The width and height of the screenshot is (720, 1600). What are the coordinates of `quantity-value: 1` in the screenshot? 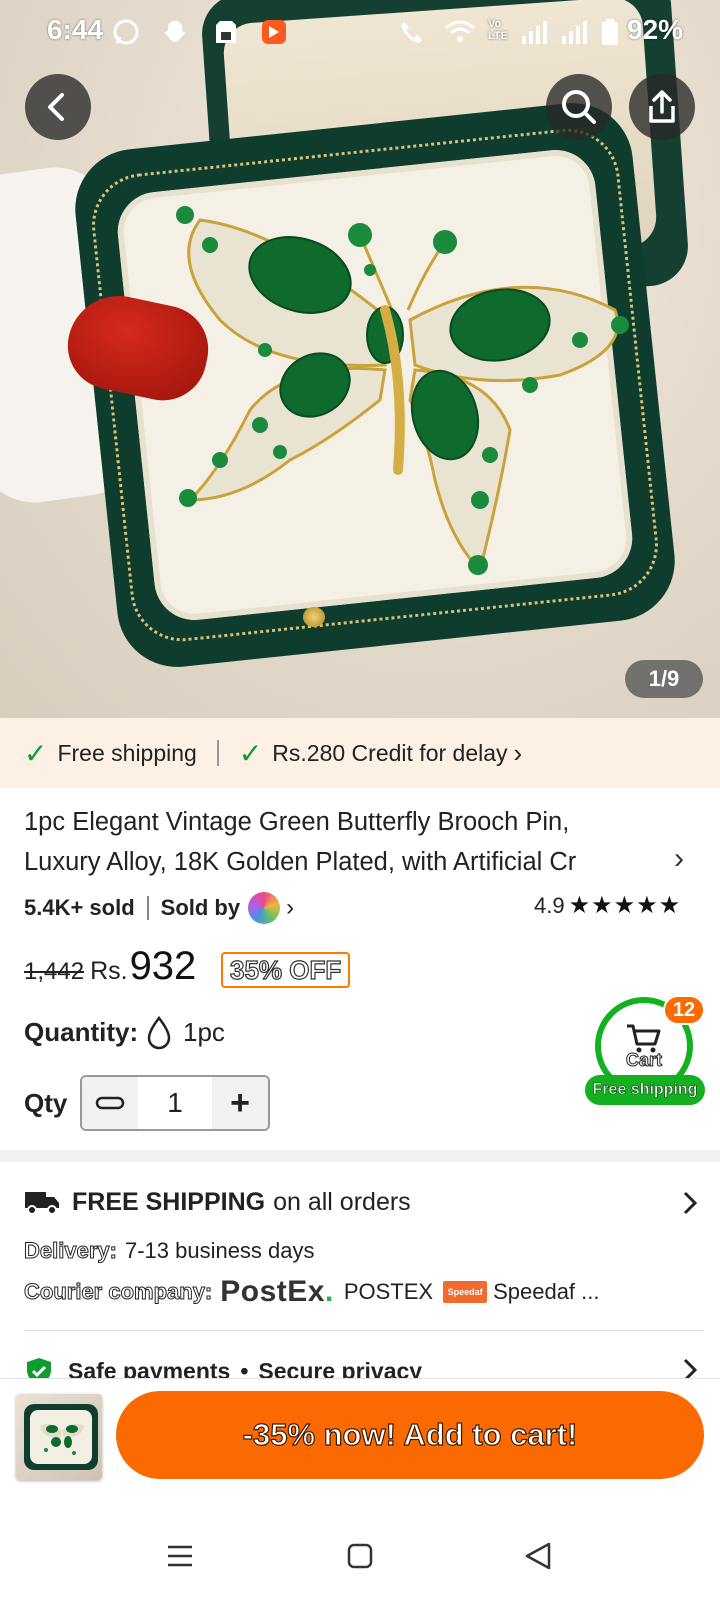 It's located at (175, 1103).